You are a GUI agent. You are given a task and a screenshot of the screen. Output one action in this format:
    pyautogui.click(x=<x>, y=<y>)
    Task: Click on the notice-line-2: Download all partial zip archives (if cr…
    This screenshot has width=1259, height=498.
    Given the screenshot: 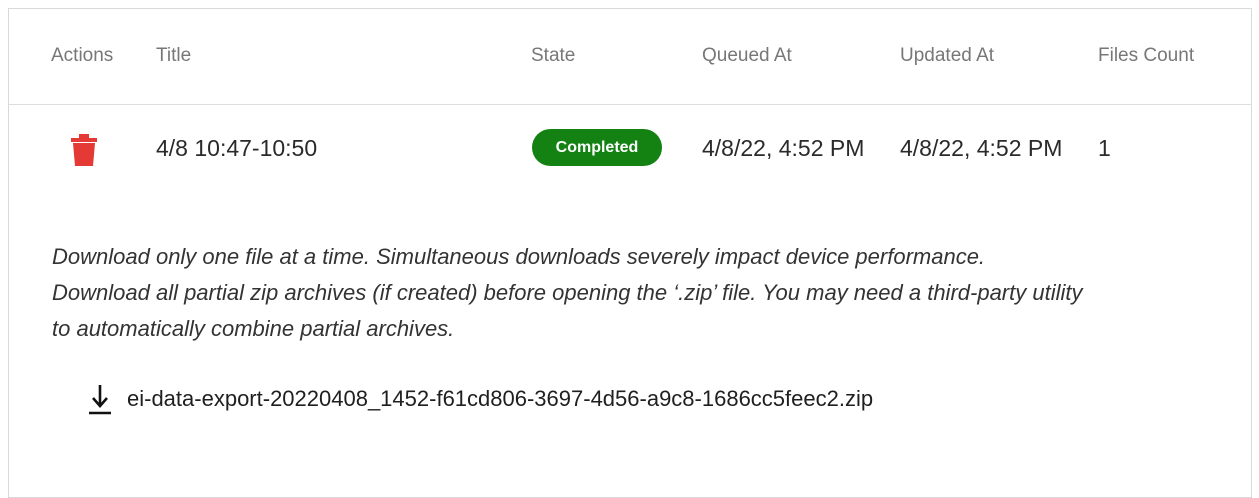 What is the action you would take?
    pyautogui.click(x=567, y=292)
    